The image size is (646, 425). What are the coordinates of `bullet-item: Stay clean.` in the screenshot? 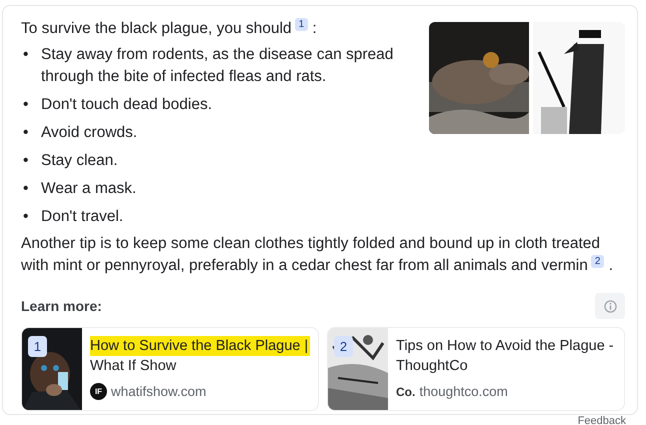 It's located at (79, 161).